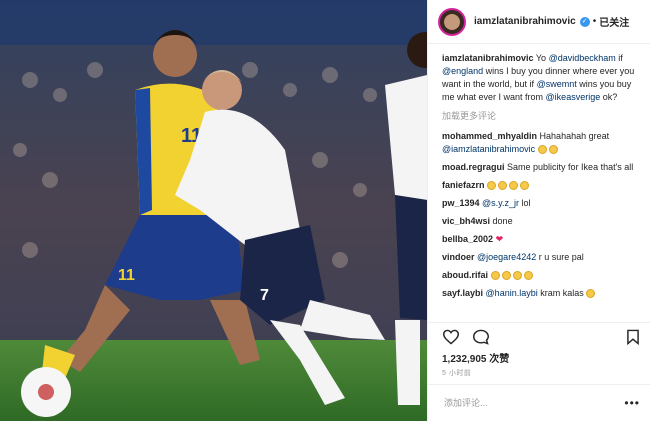 This screenshot has height=421, width=650. What do you see at coordinates (452, 21) in the screenshot?
I see `avatar` at bounding box center [452, 21].